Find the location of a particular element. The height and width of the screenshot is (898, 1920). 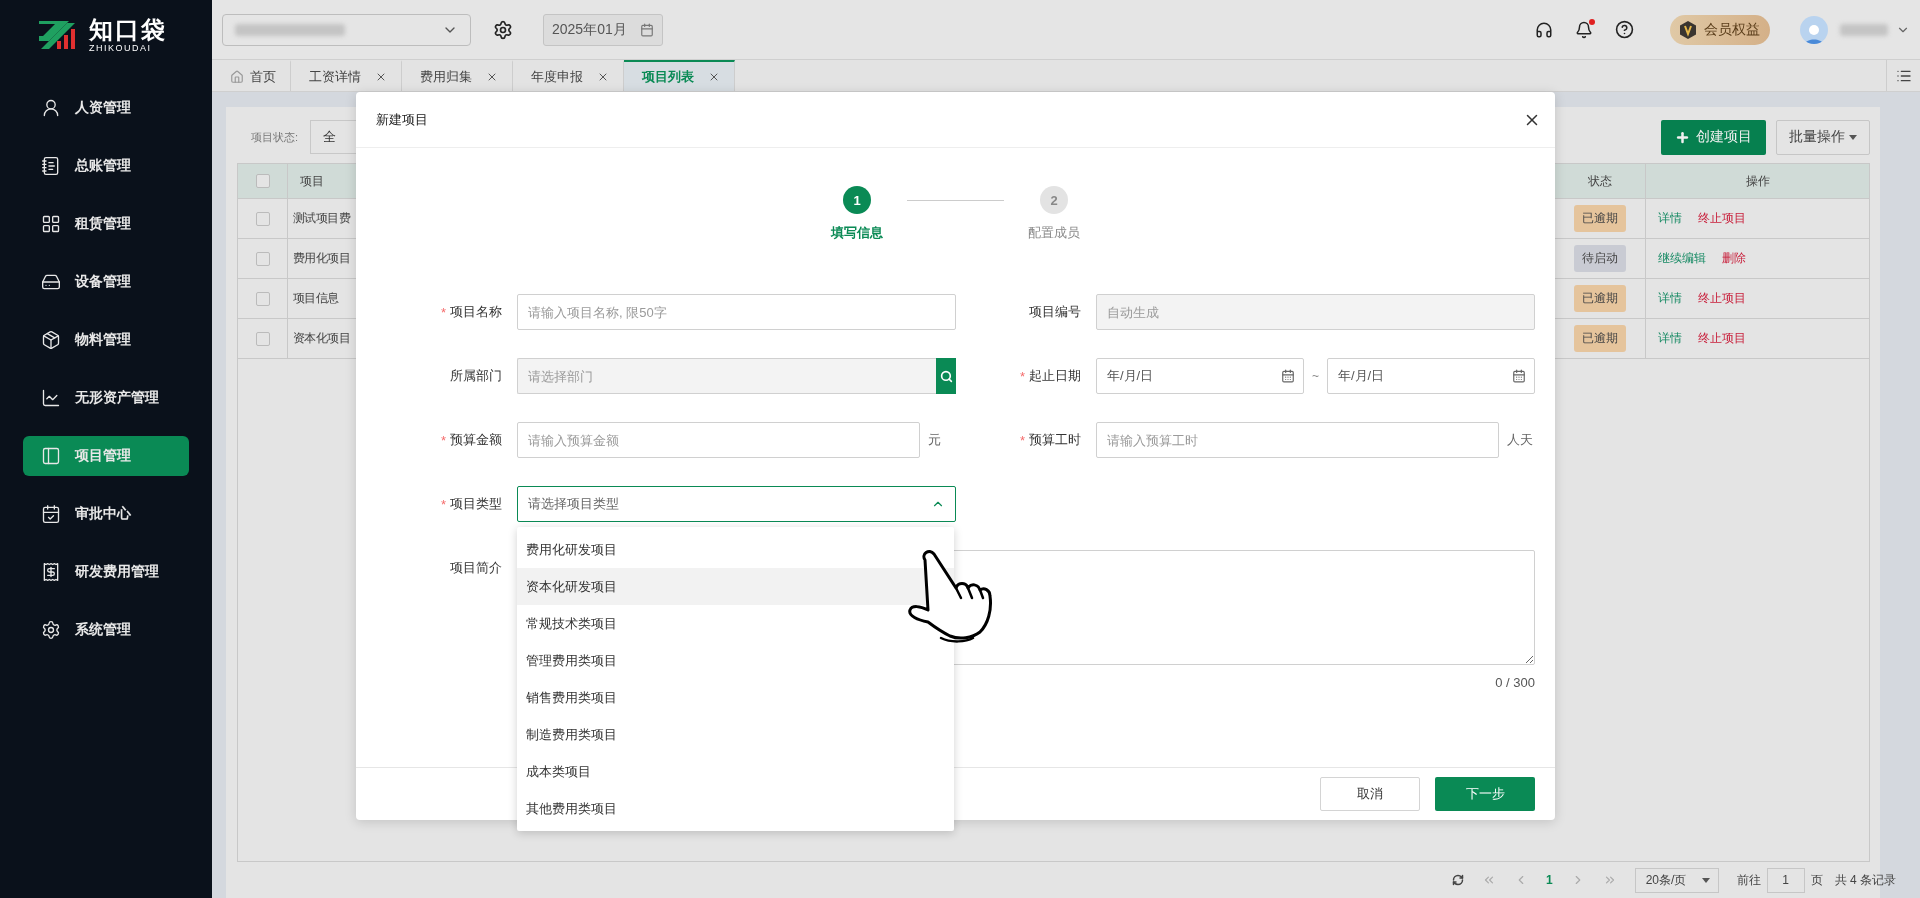

help-icon is located at coordinates (1624, 29).